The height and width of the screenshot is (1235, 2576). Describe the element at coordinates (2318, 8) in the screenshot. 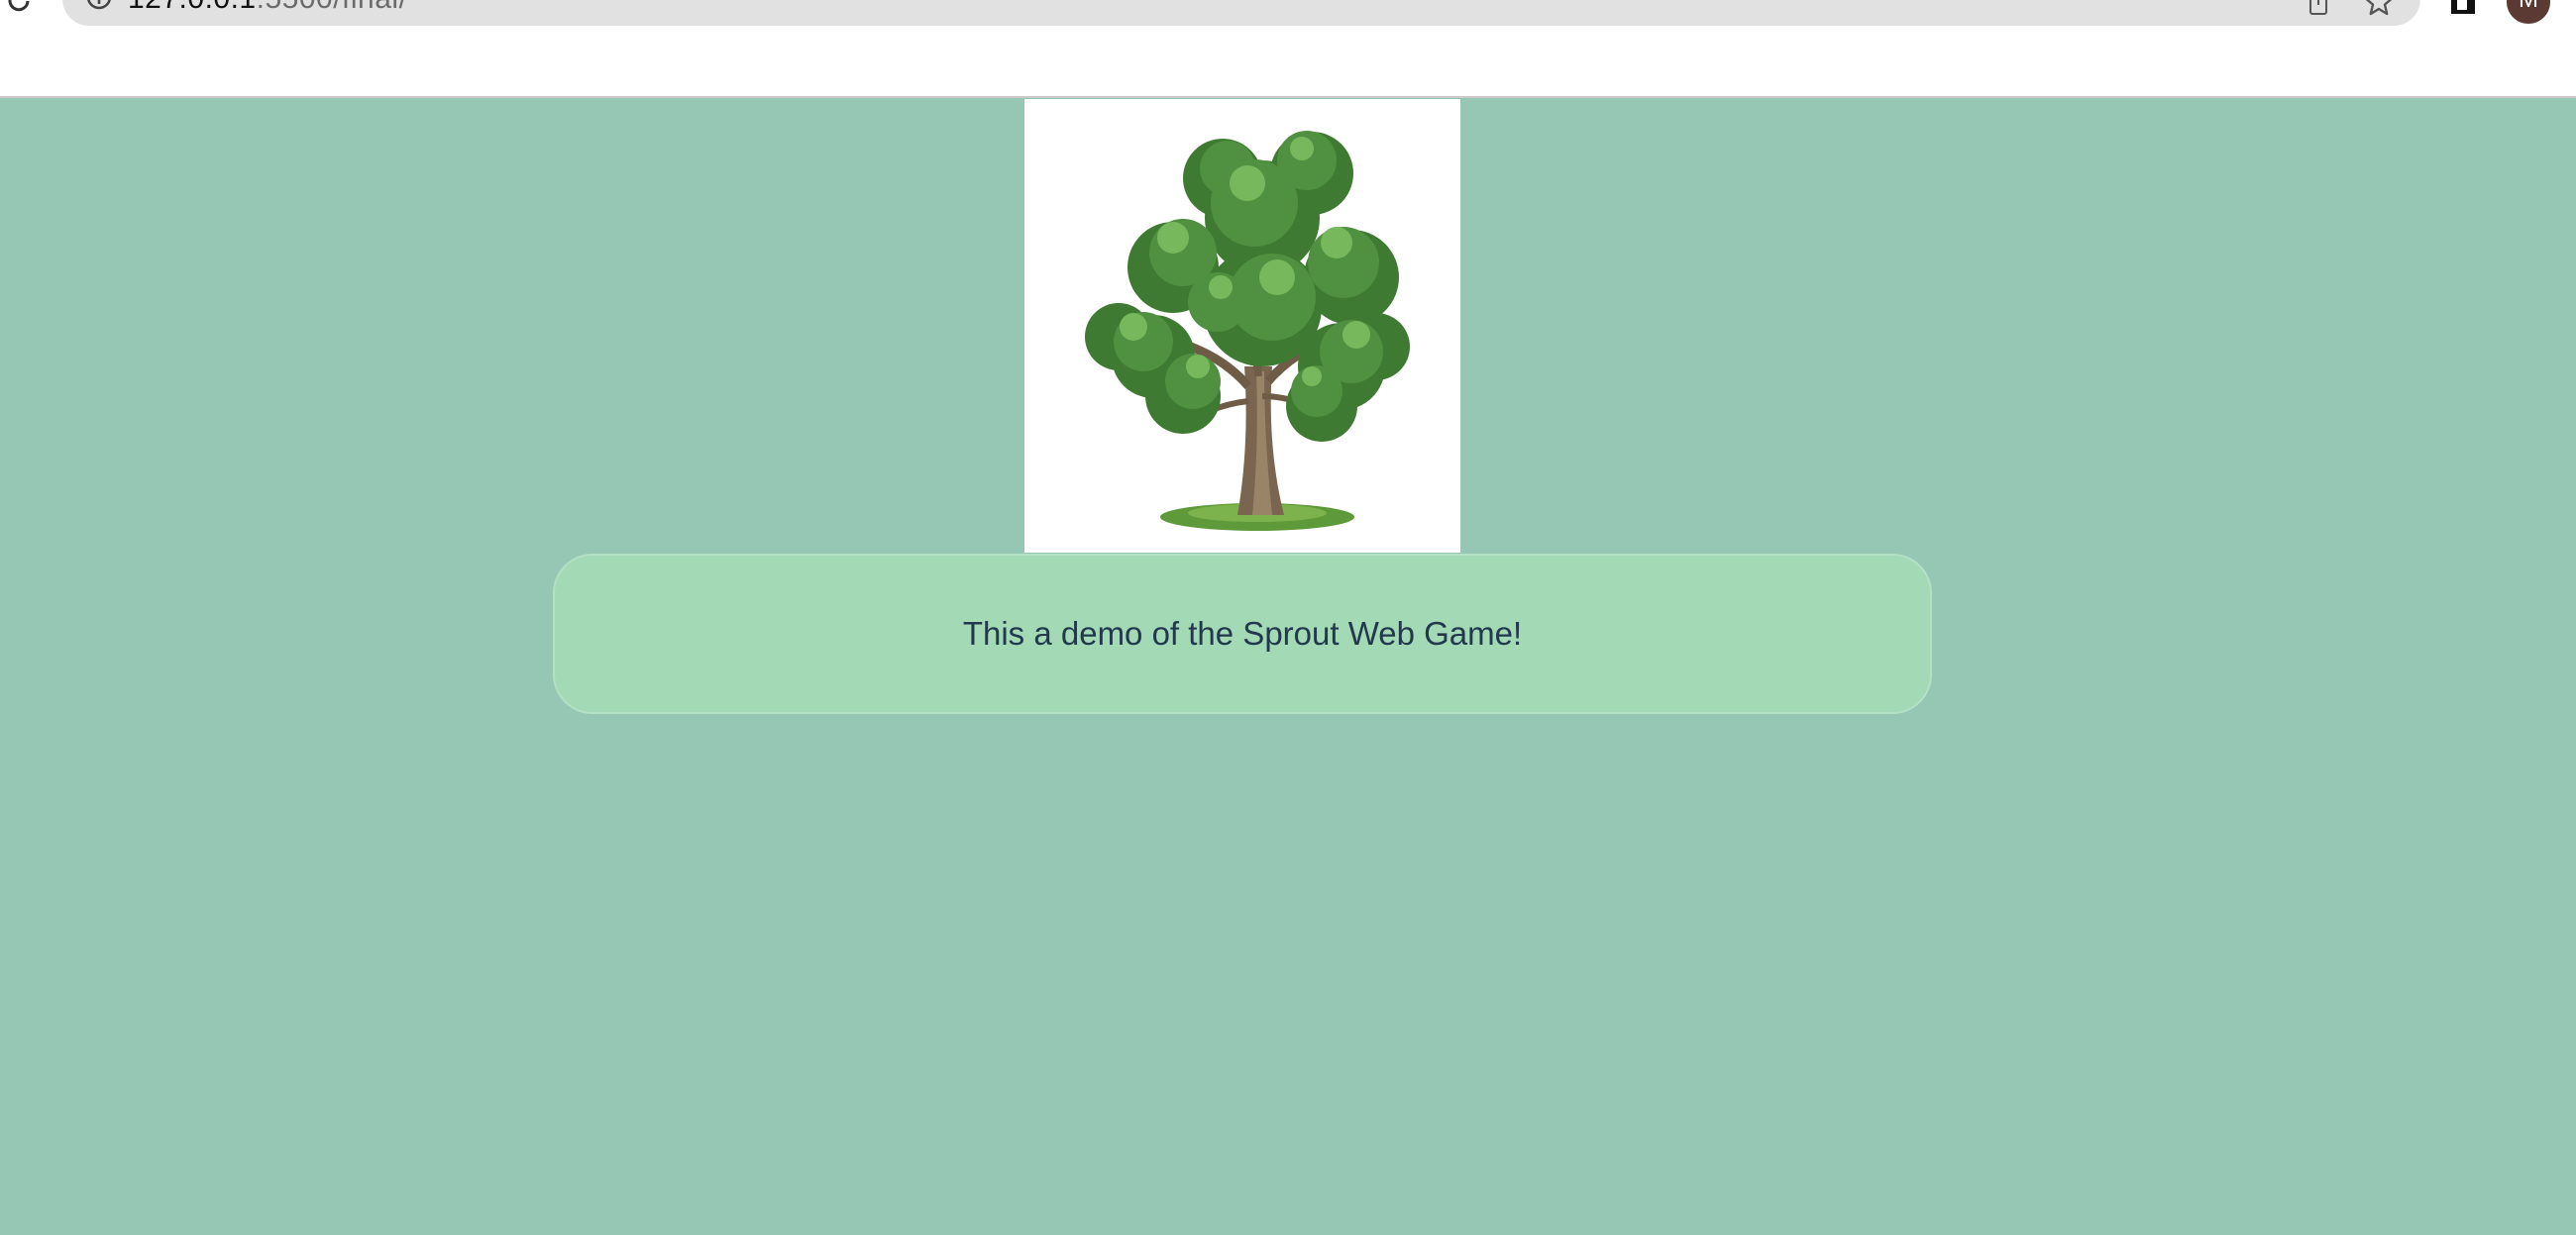

I see `share-icon` at that location.